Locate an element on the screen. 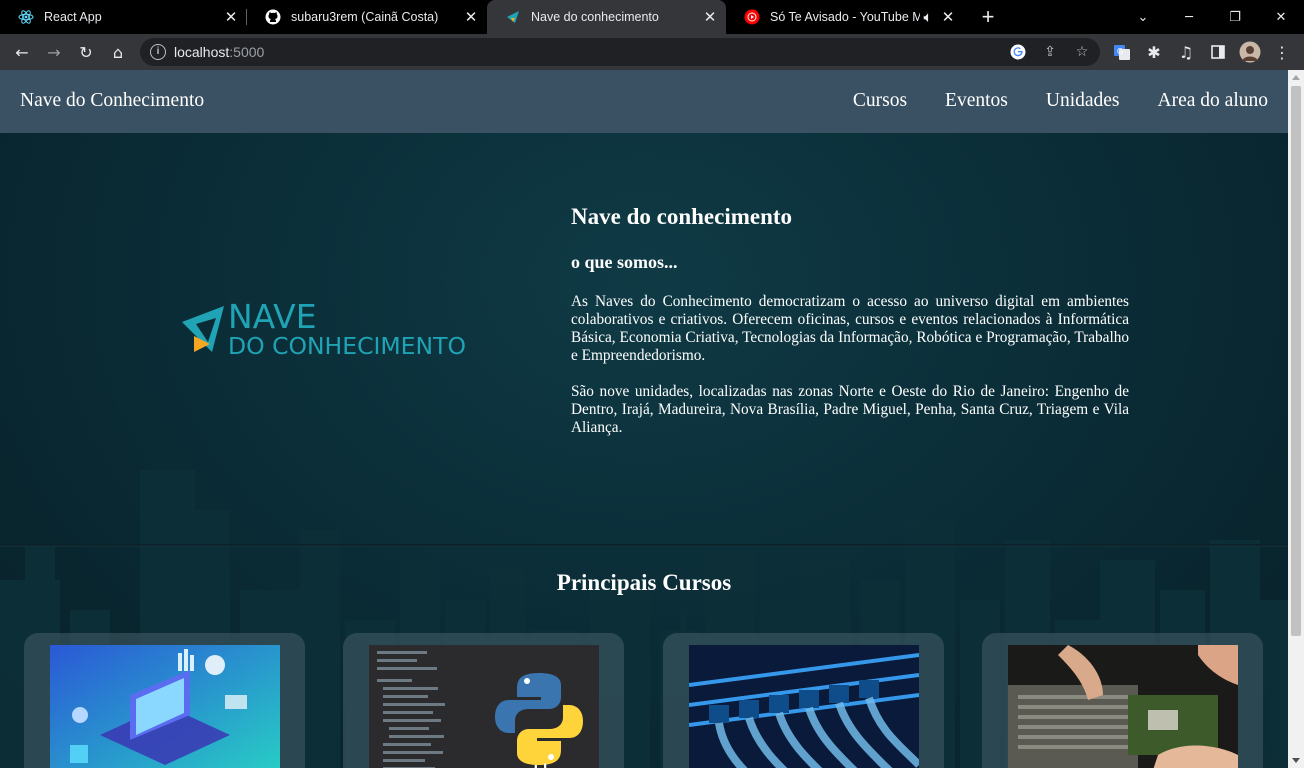  section-divider is located at coordinates (644, 545).